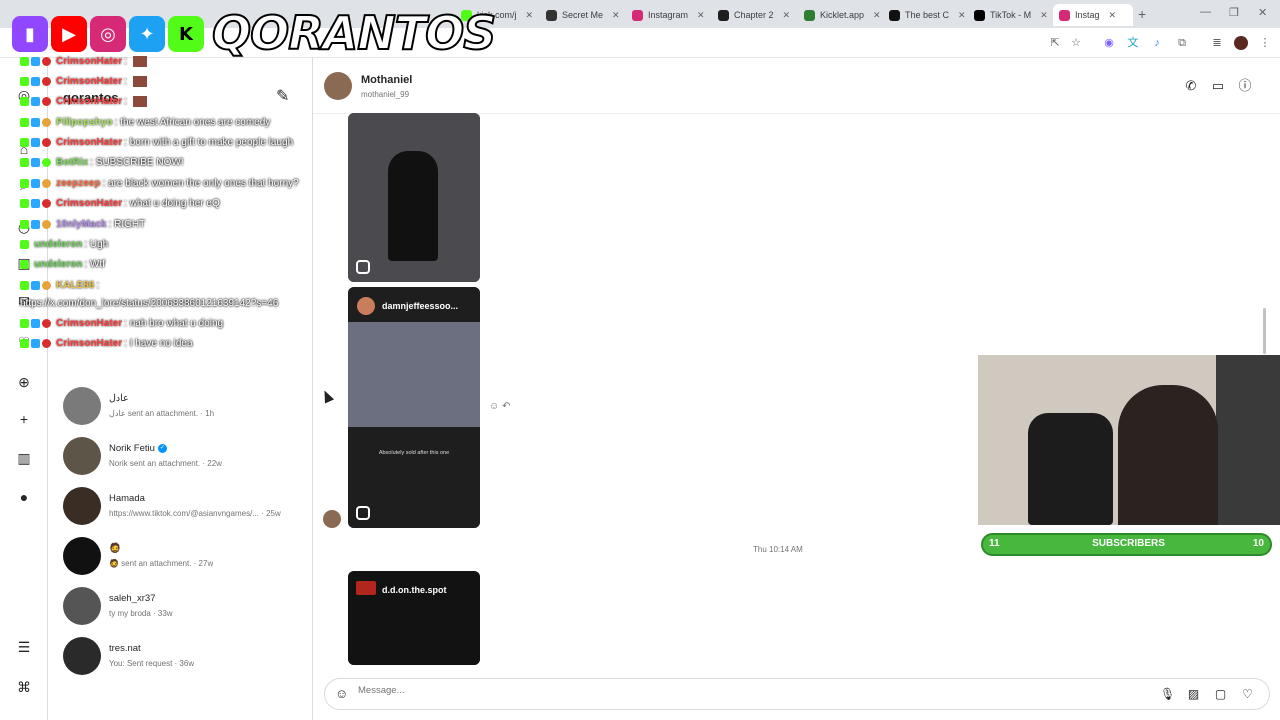 The height and width of the screenshot is (720, 1280). I want to click on browser-tab-7: TikTok - M ✕, so click(1010, 15).